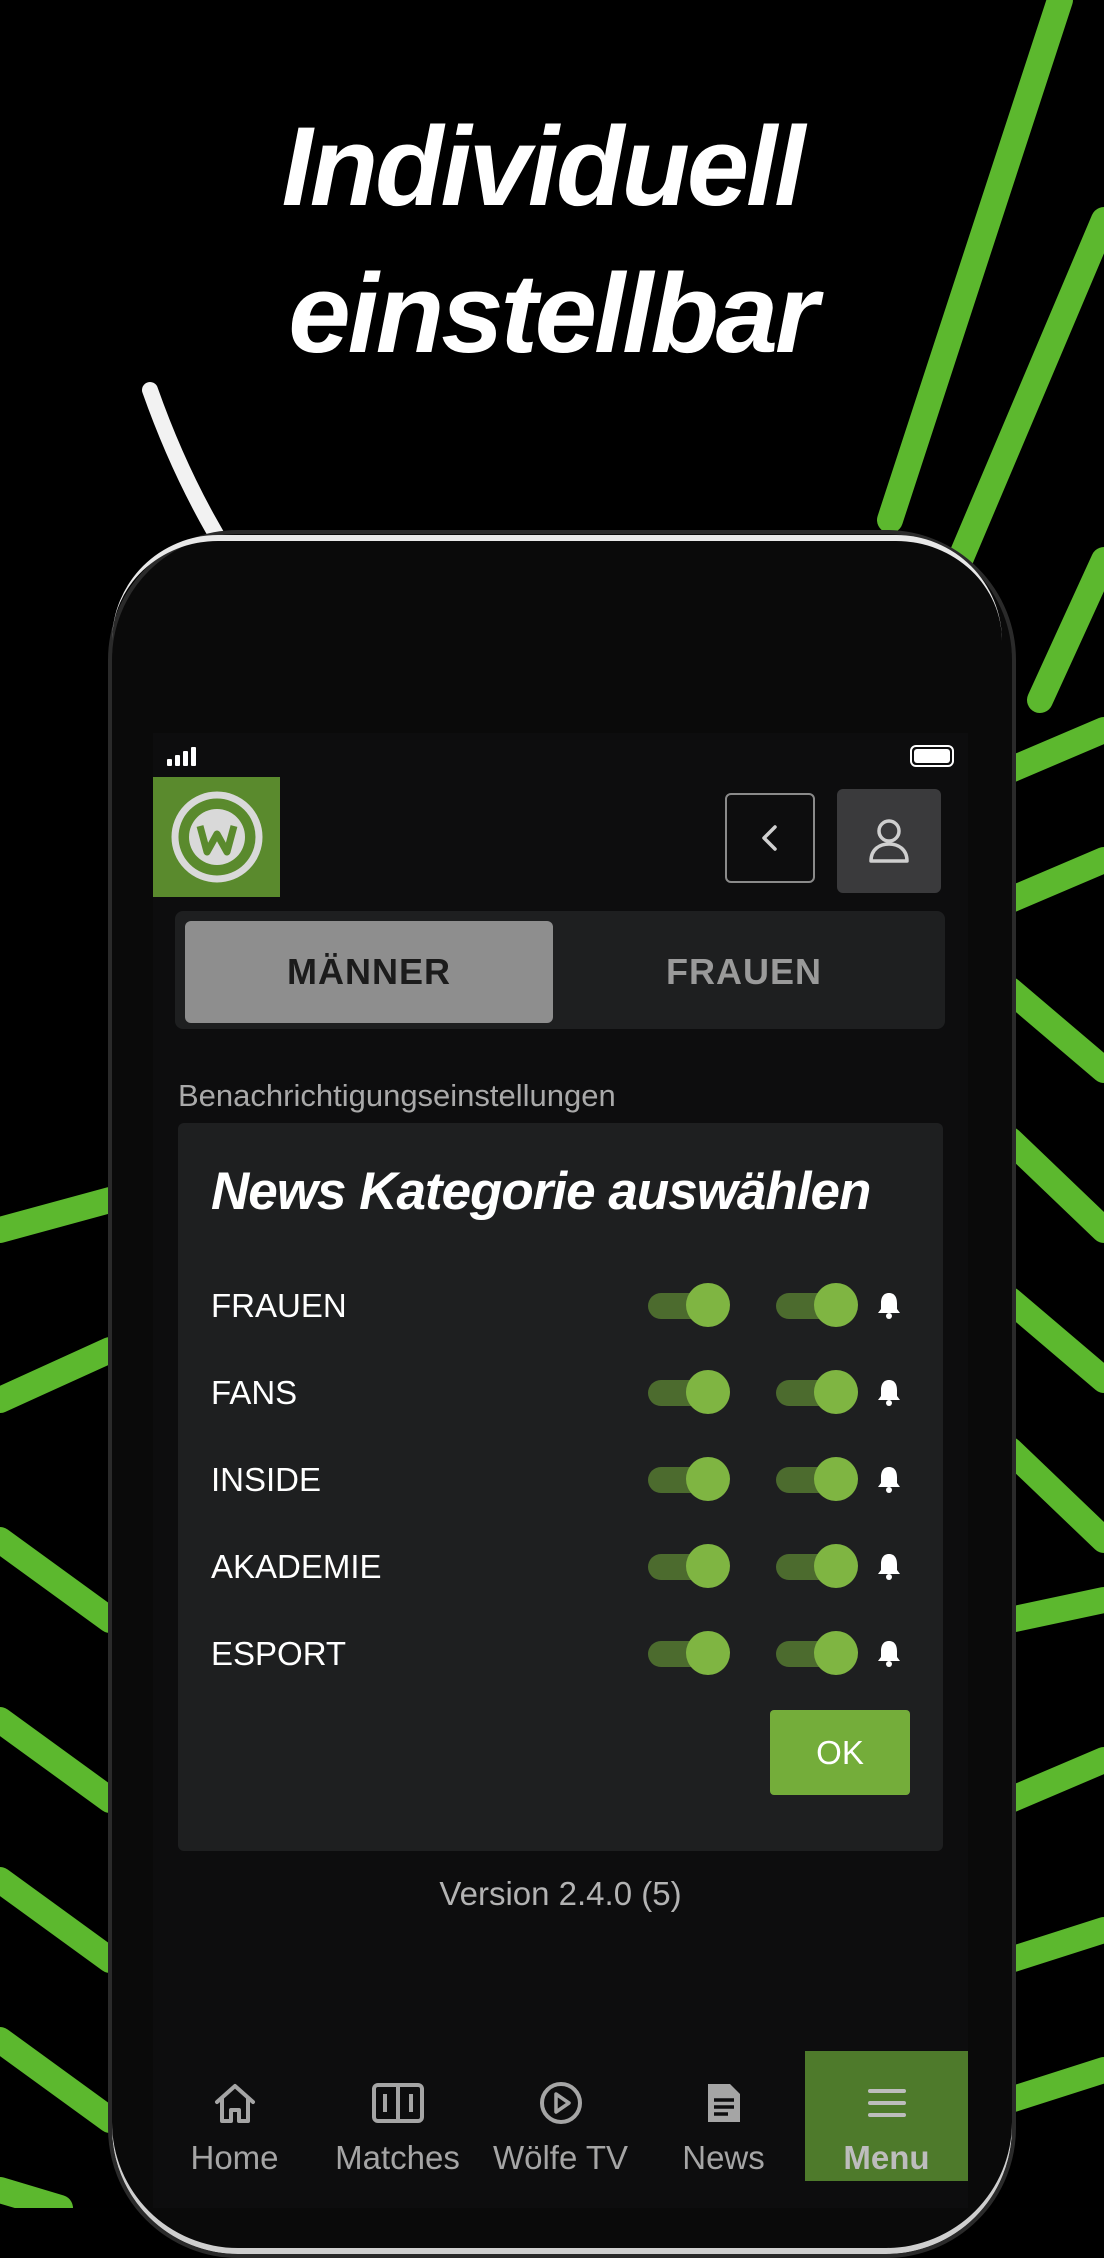 The height and width of the screenshot is (2258, 1104). I want to click on user-icon, so click(889, 841).